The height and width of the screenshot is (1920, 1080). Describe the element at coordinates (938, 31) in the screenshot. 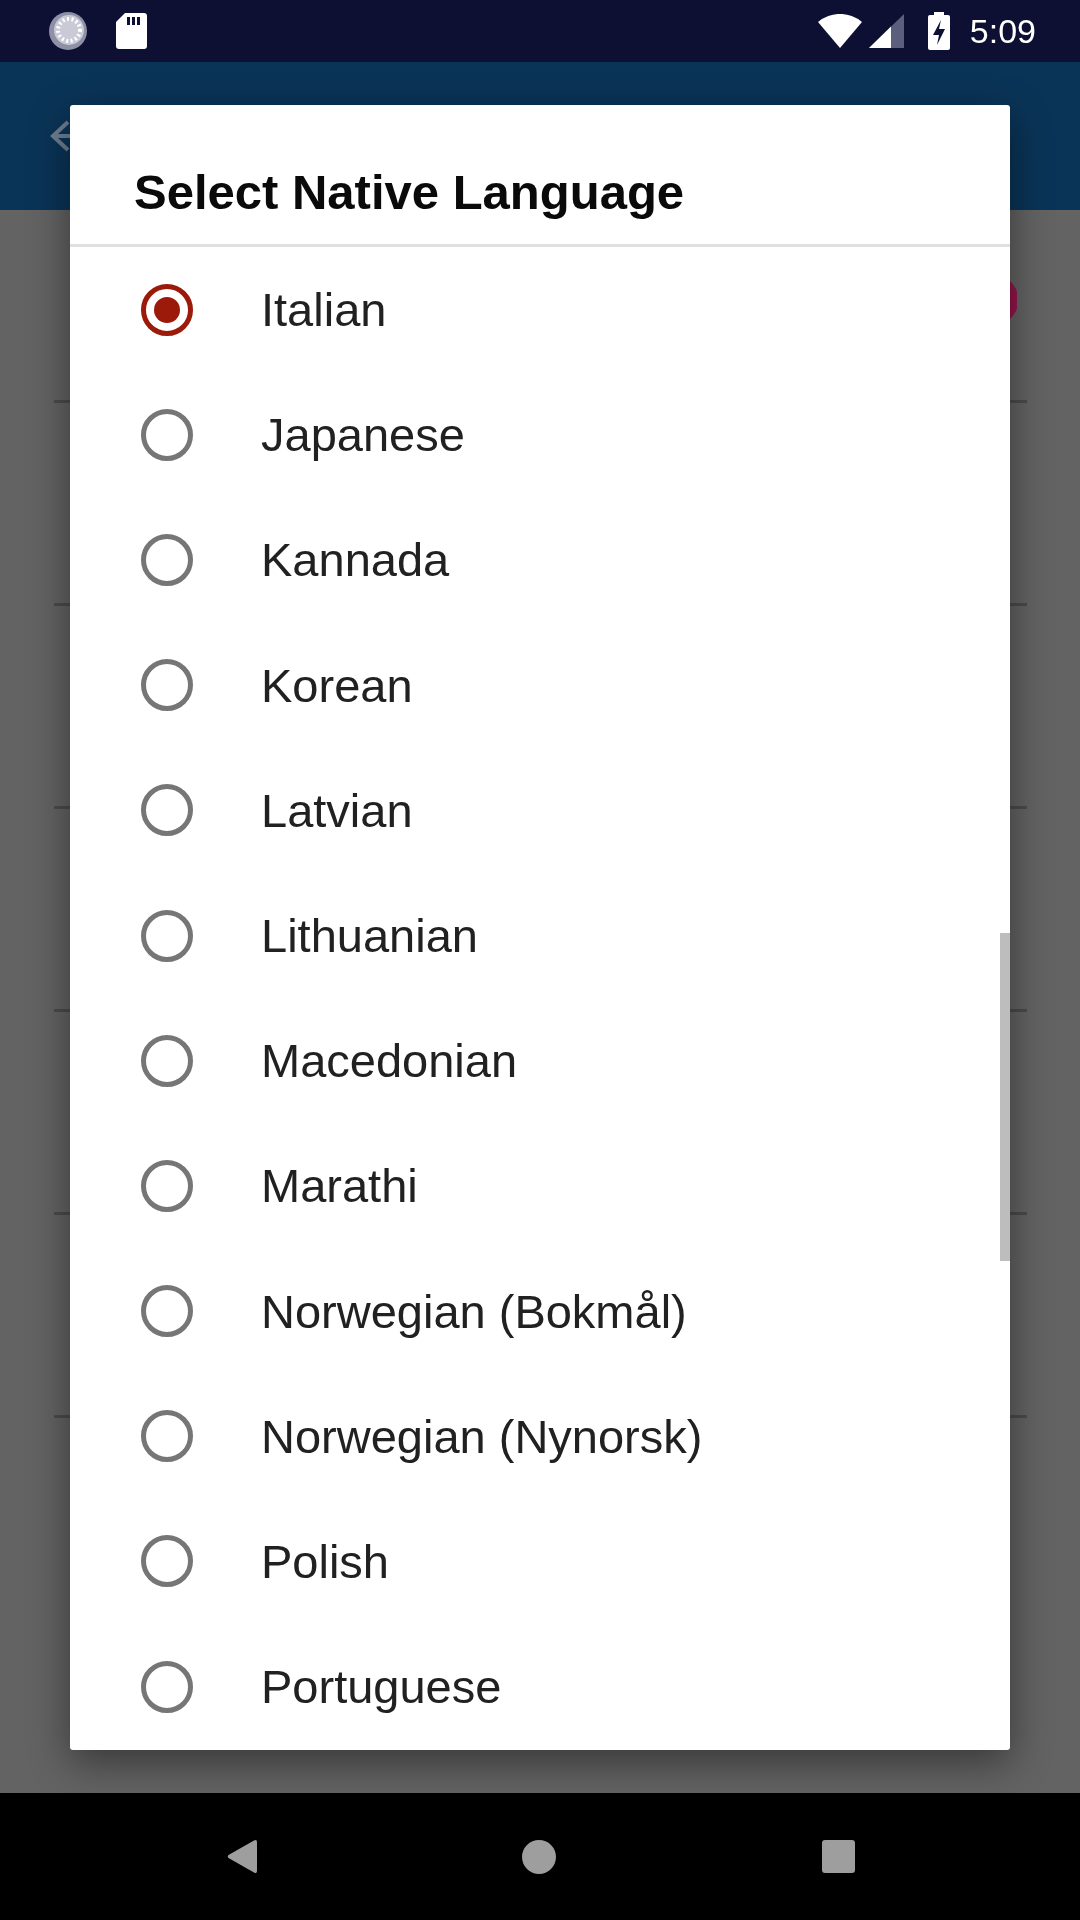

I see `battery-charging-icon` at that location.